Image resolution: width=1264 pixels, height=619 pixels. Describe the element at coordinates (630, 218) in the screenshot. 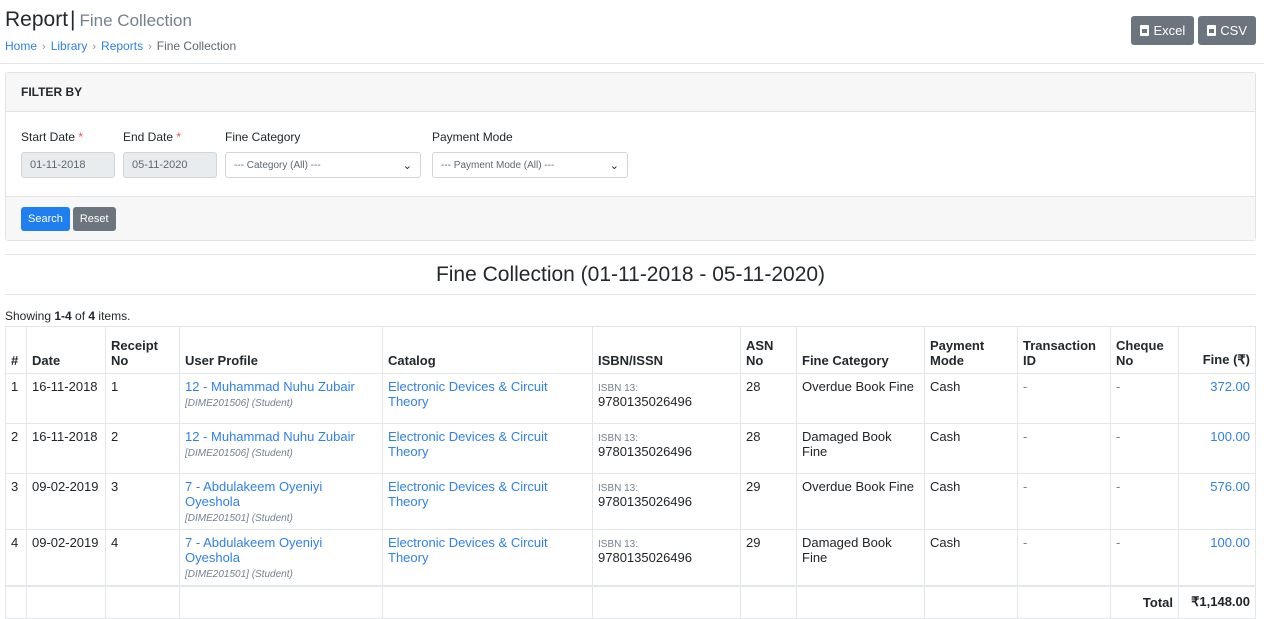

I see `filter-actions: Search Reset` at that location.